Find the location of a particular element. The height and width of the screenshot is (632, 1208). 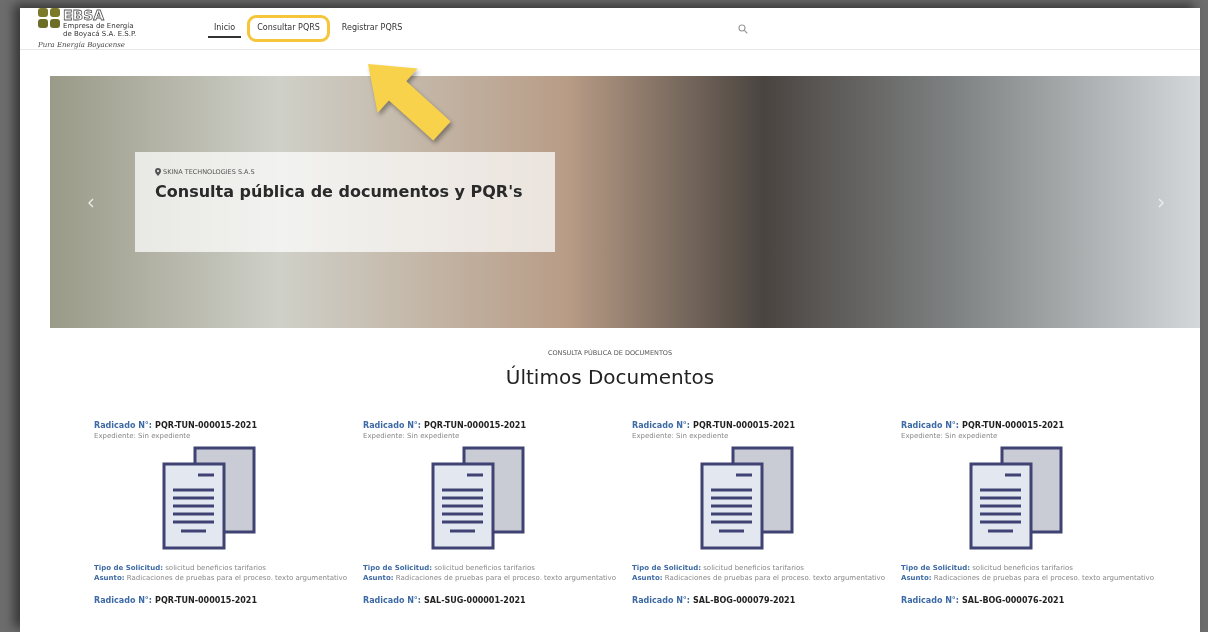

location-pin-icon is located at coordinates (158, 172).